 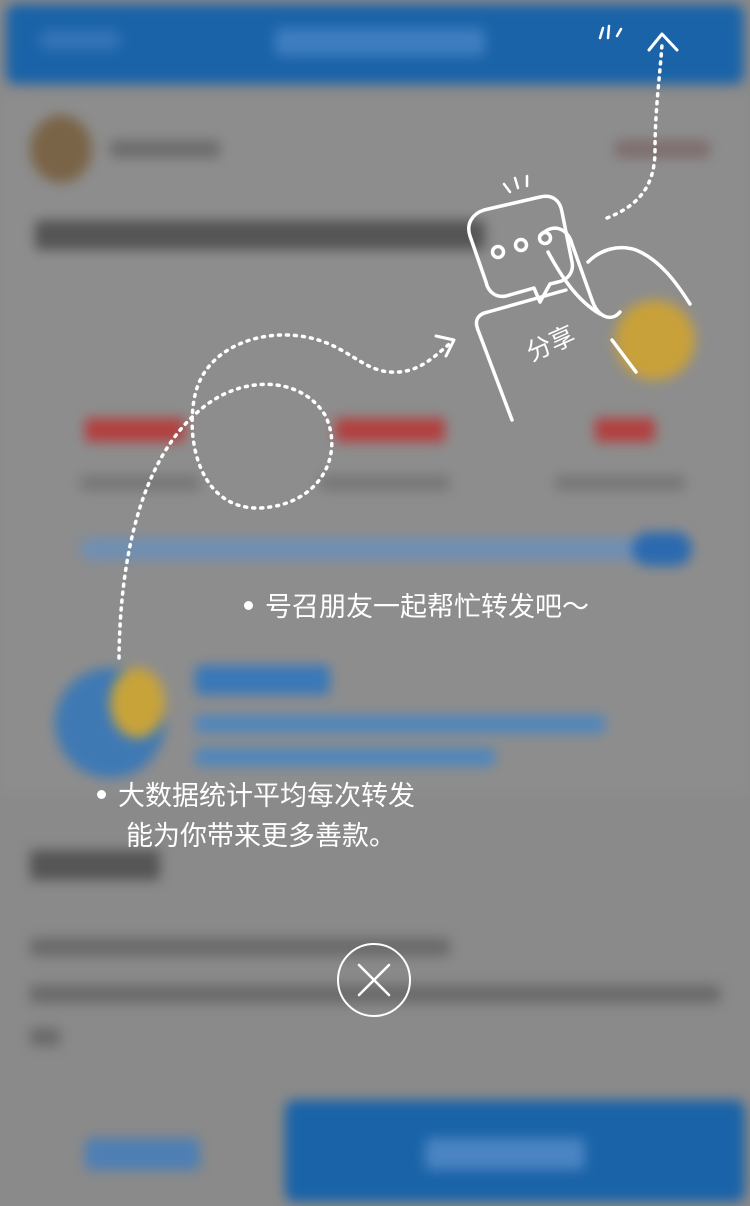 I want to click on close-button, so click(x=374, y=980).